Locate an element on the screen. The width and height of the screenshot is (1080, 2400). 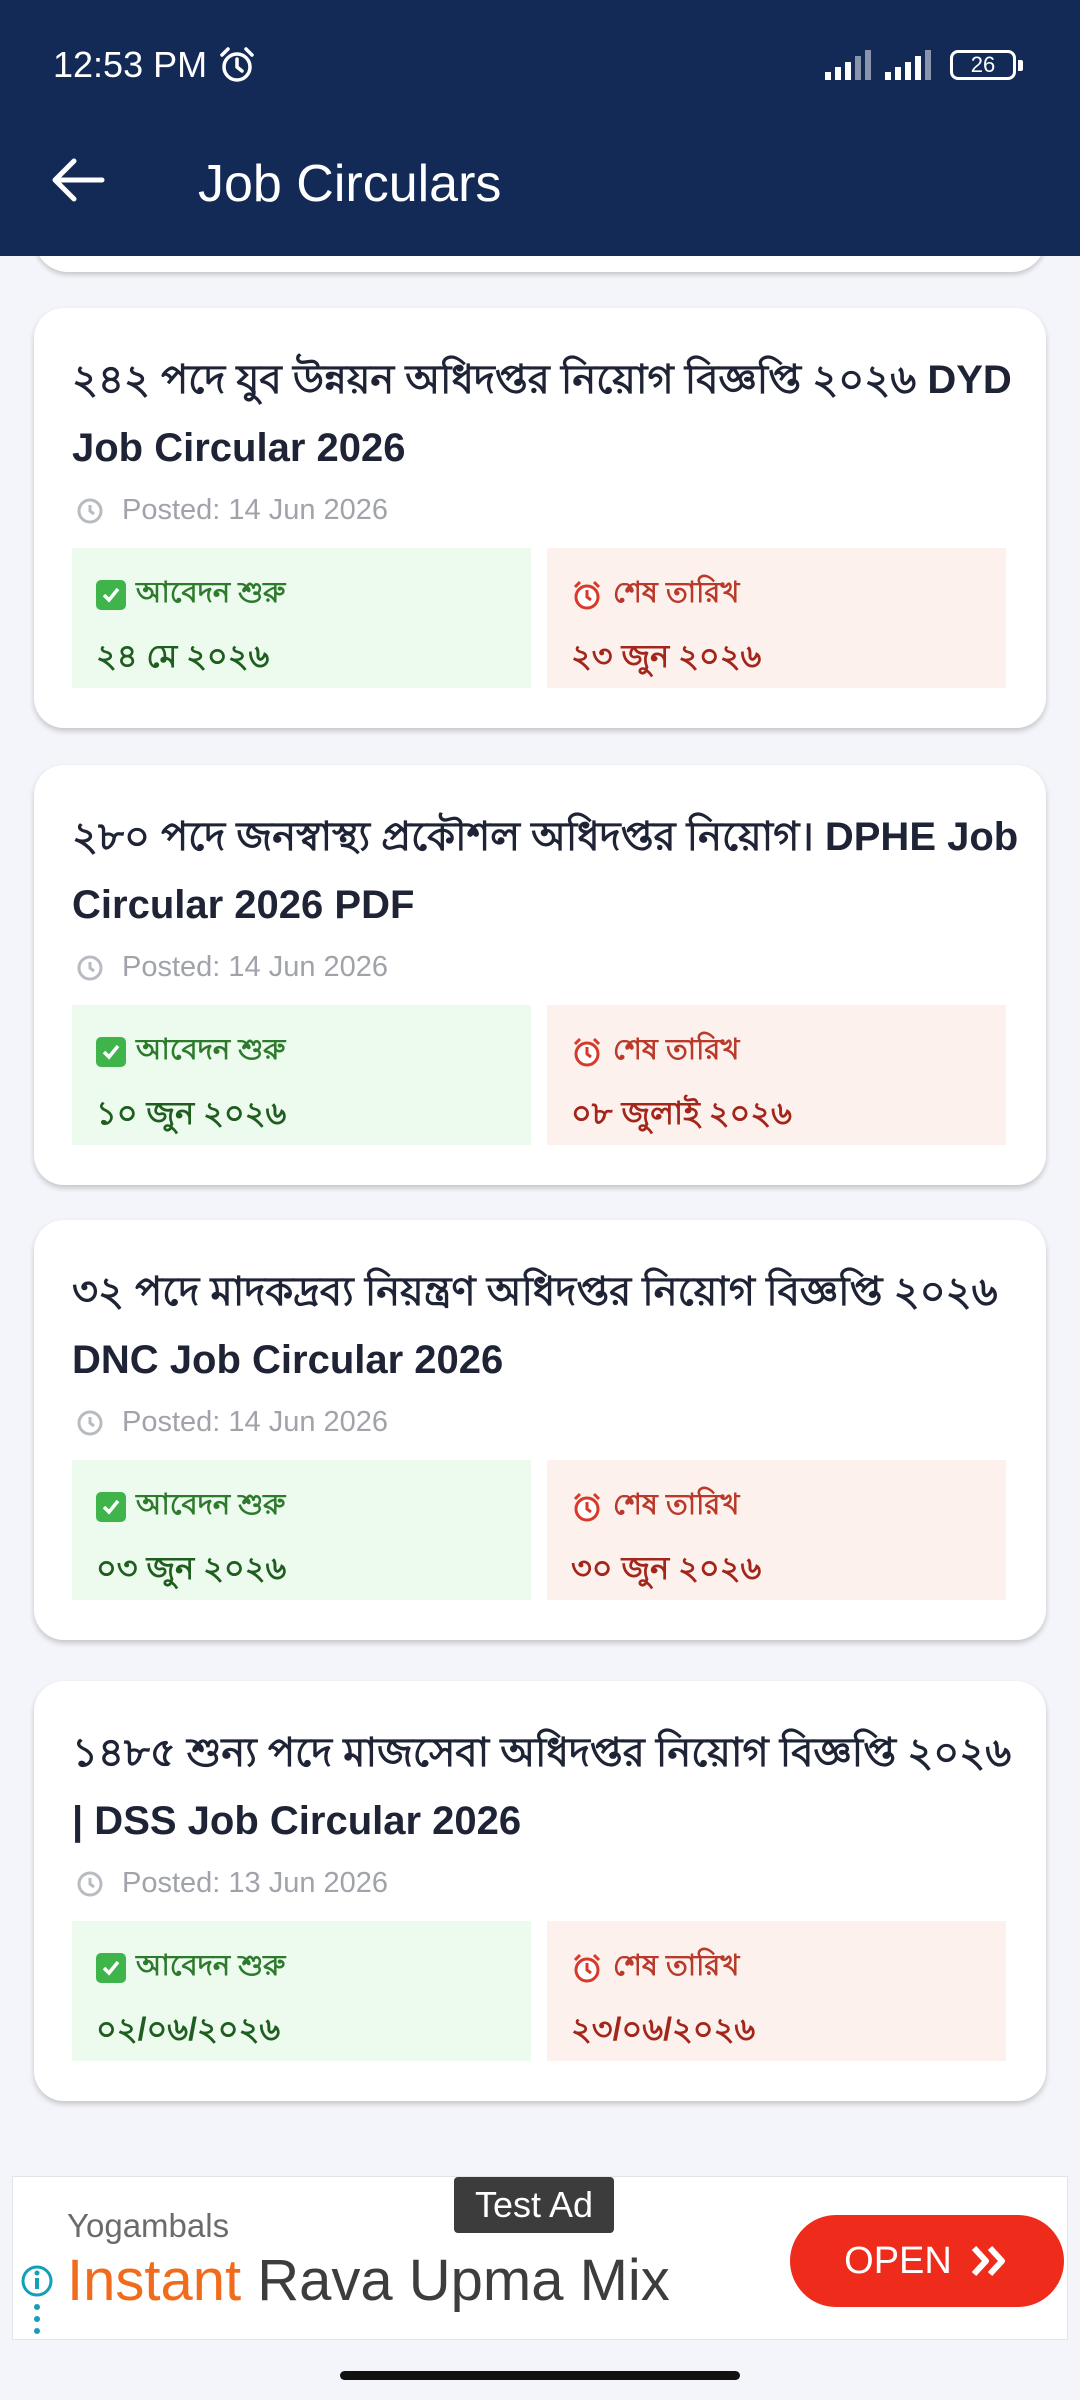
ad-headline-rest: Rava Upma Mix is located at coordinates (455, 2280).